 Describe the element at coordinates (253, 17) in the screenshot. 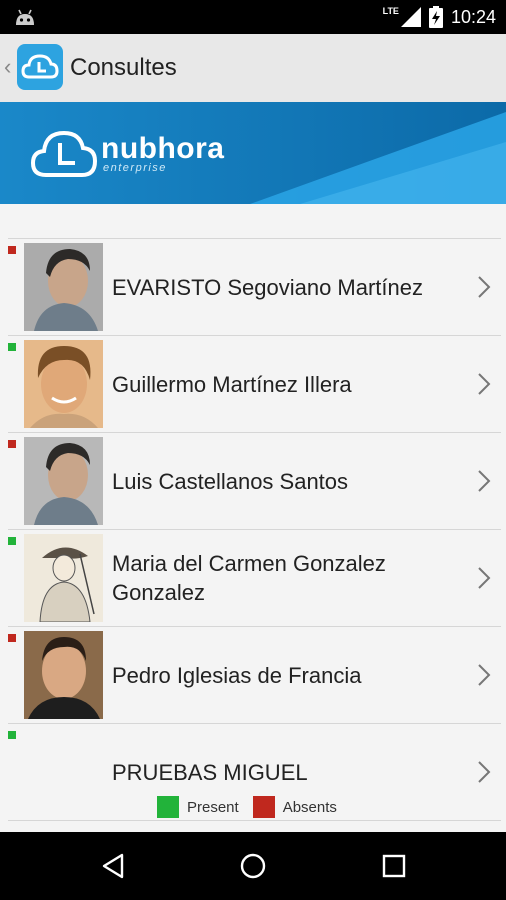

I see `status-bar: LTE 10:24` at that location.